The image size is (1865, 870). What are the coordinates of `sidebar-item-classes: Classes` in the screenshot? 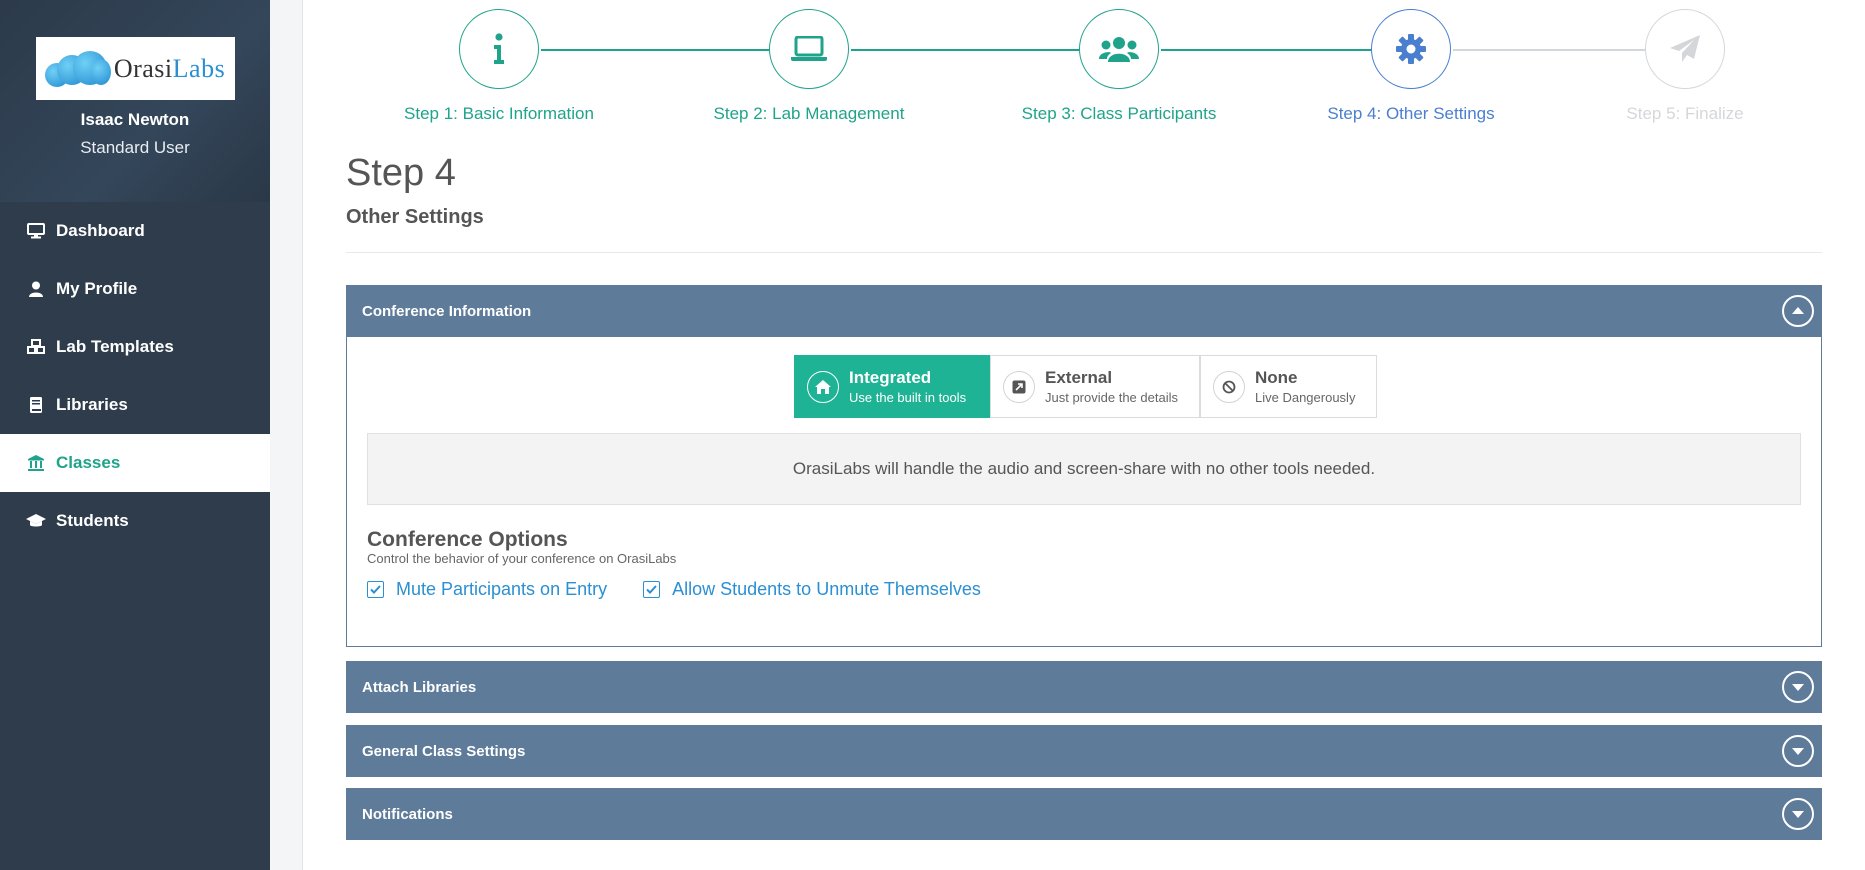 It's located at (135, 463).